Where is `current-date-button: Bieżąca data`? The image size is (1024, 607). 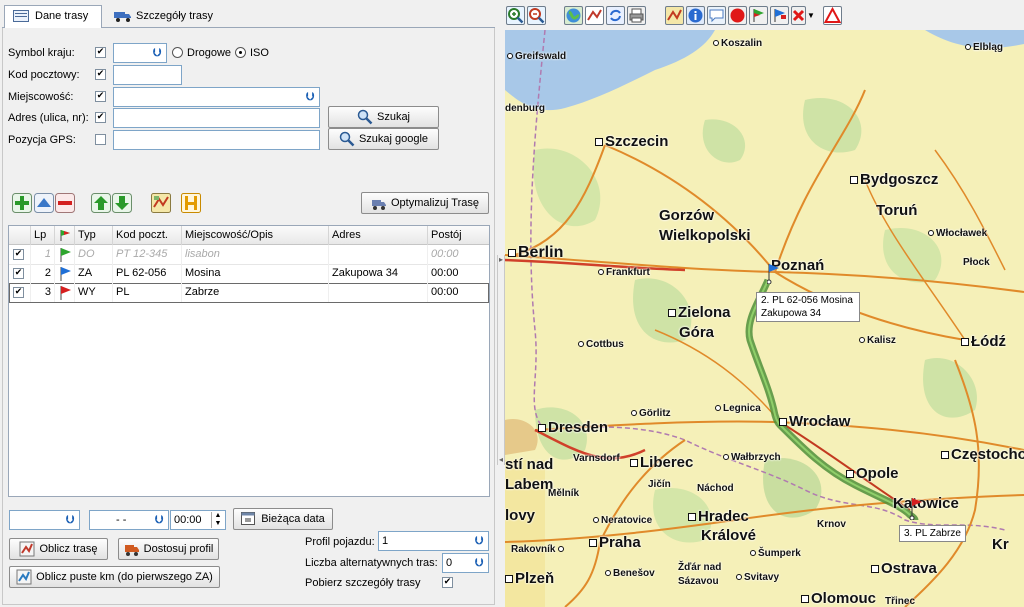
current-date-button: Bieżąca data is located at coordinates (283, 519).